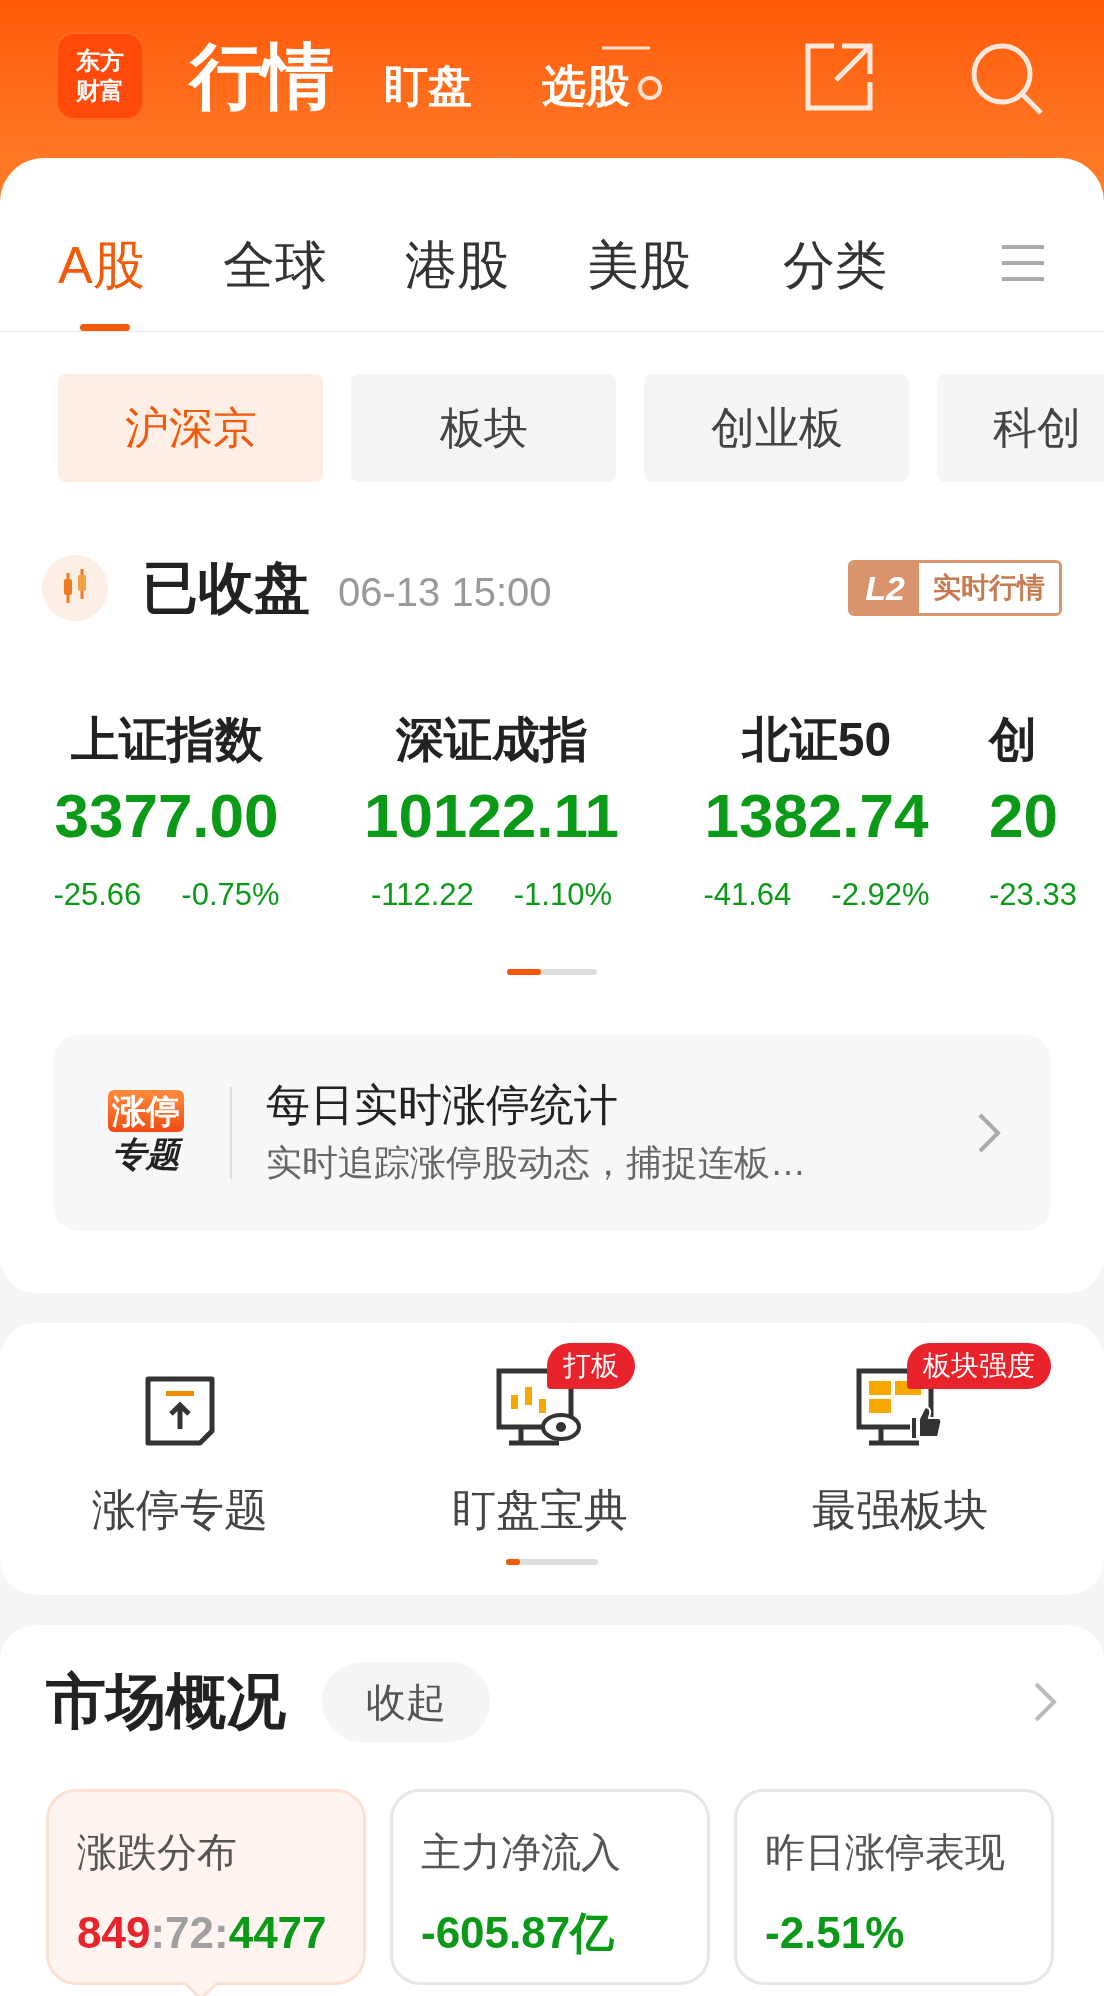  I want to click on page-title: 行情, so click(262, 76).